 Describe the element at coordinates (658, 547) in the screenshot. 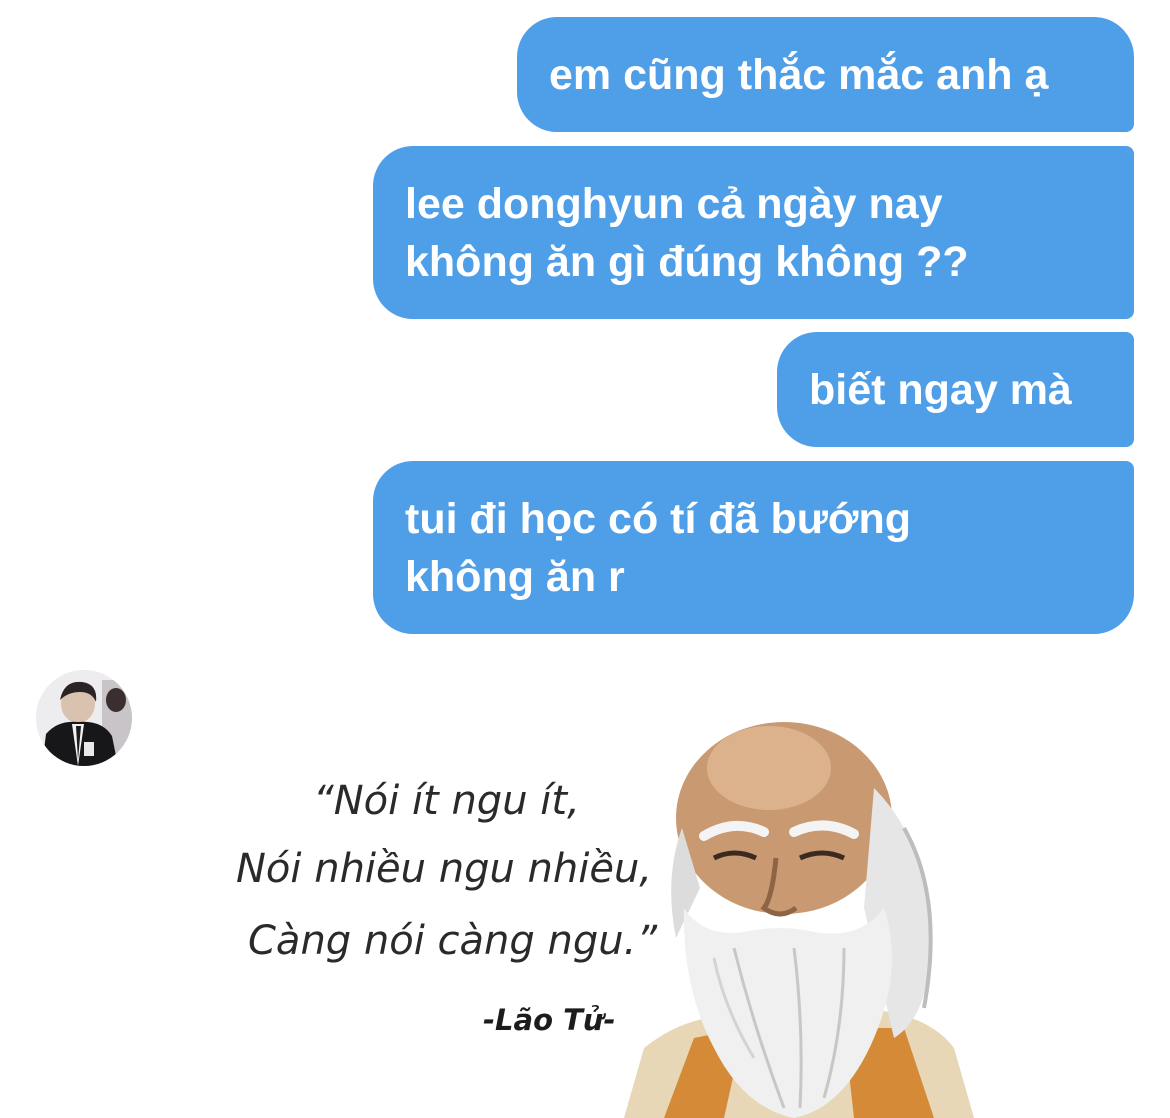

I see `message-text: tui đi học có tí đã bướng không ăn r` at that location.